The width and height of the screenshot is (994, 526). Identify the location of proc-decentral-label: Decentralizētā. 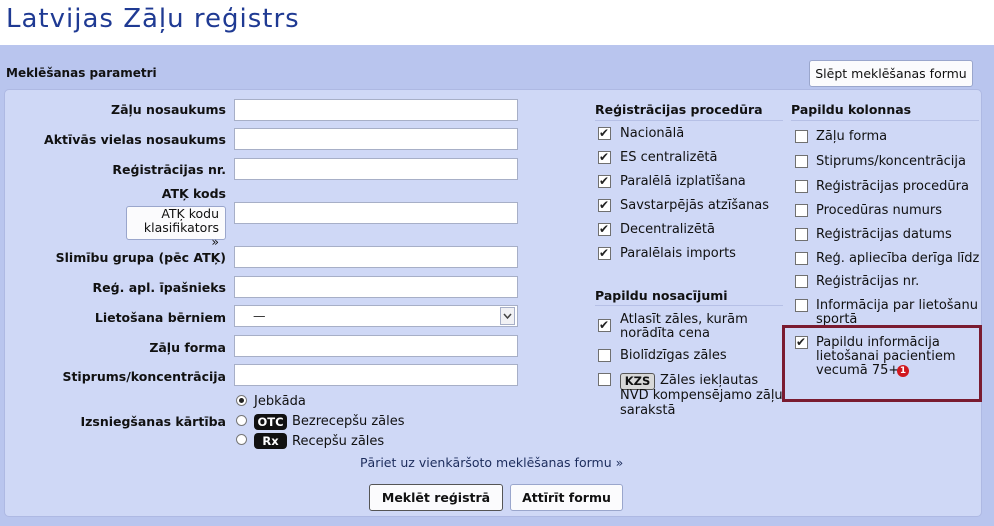
(667, 229).